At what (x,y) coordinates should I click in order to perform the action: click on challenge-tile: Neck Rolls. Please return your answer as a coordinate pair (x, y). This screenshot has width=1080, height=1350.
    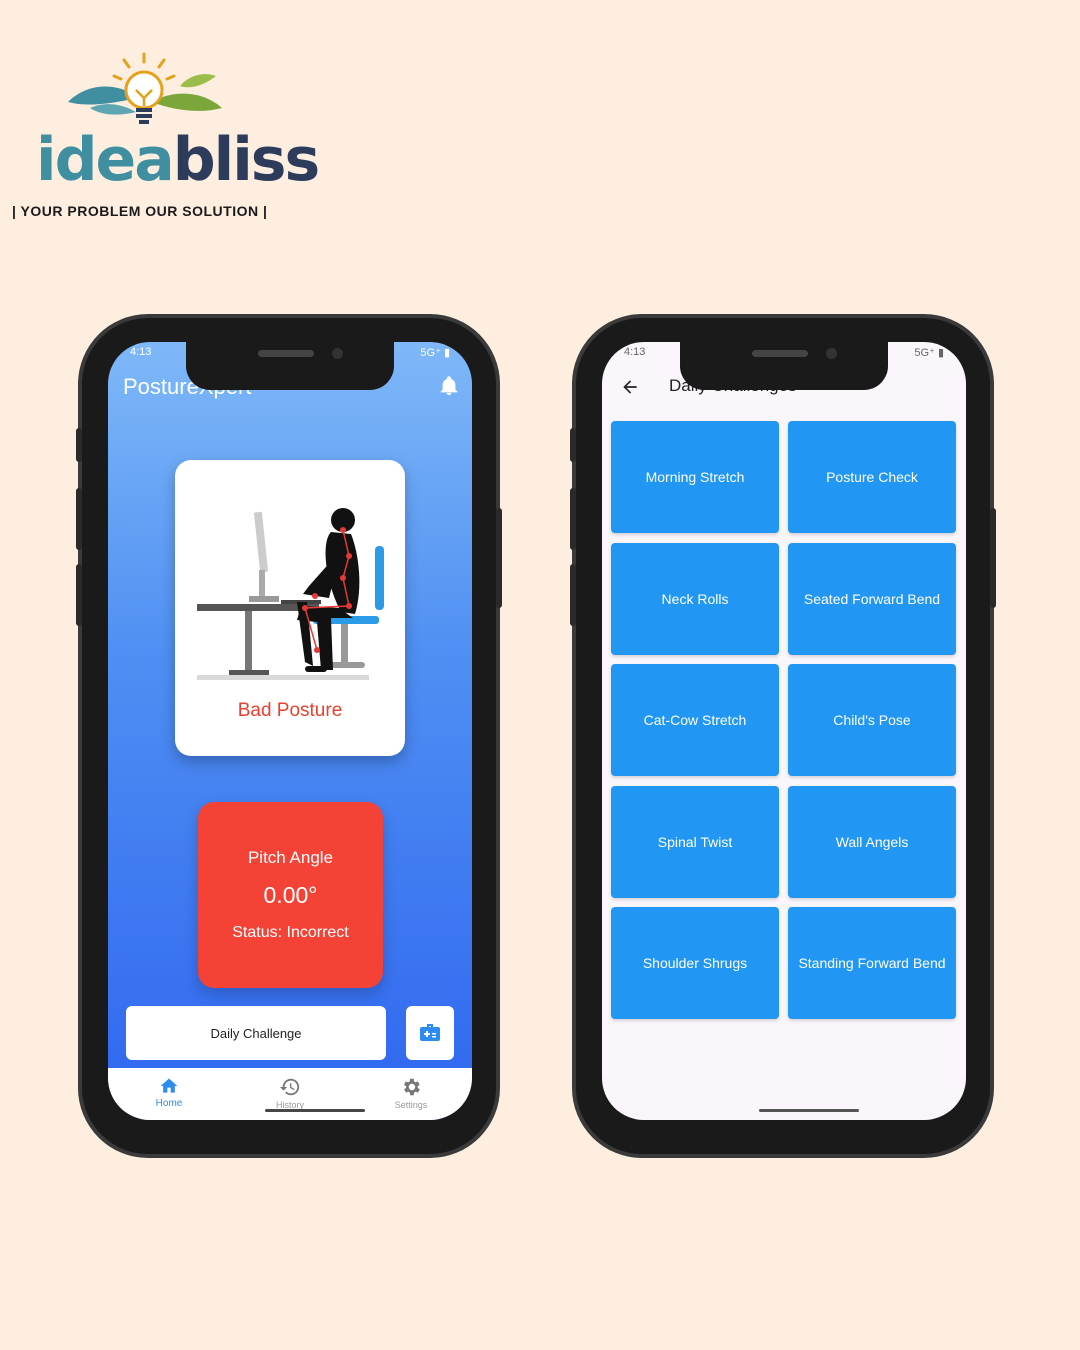
    Looking at the image, I should click on (695, 599).